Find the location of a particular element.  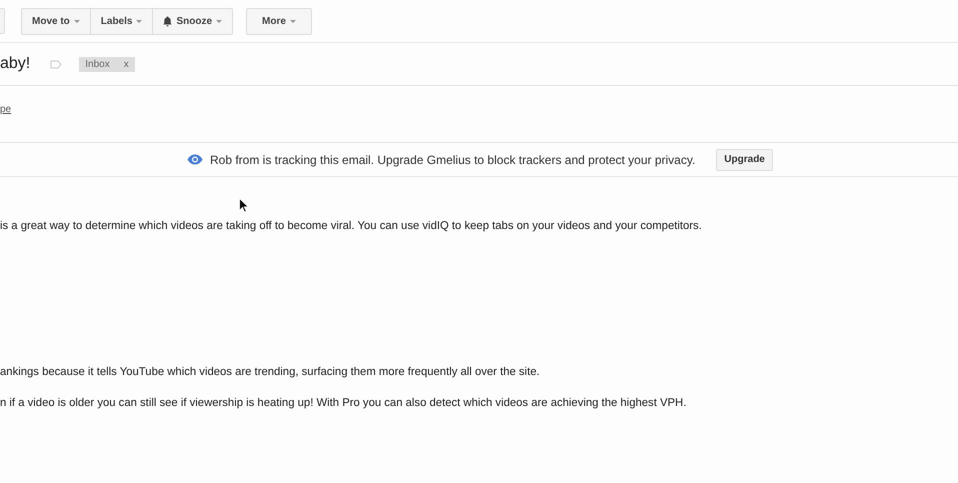

body-paragraph: ankings because it tells YouTube which videos are trending, surfacing them more frequently all over the site. is located at coordinates (270, 372).